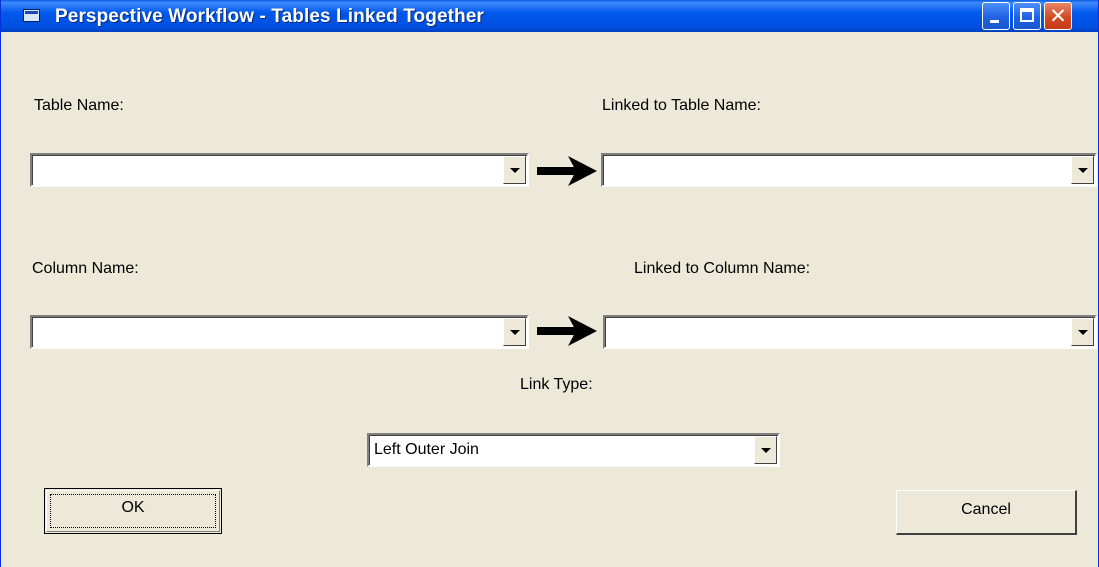 The width and height of the screenshot is (1099, 567). Describe the element at coordinates (996, 16) in the screenshot. I see `minimize-button` at that location.